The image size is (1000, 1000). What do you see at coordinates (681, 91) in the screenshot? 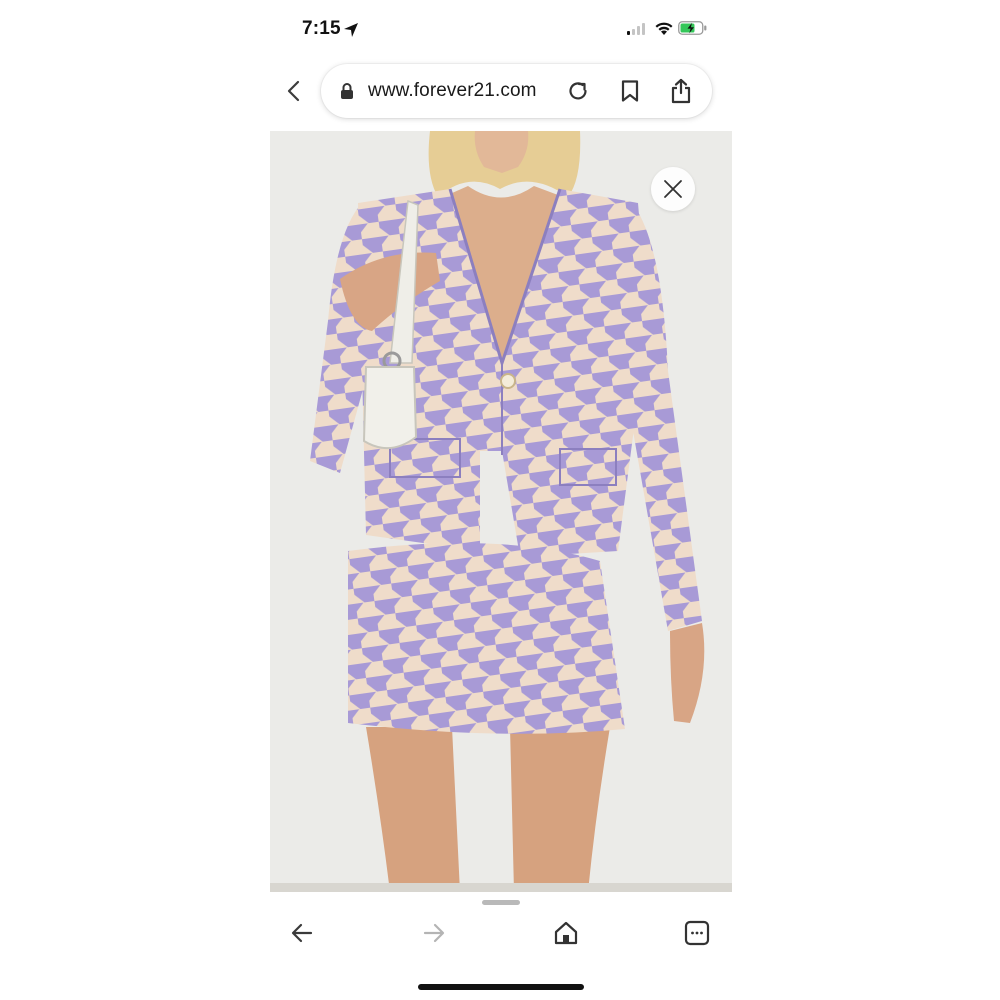
I see `share-icon` at bounding box center [681, 91].